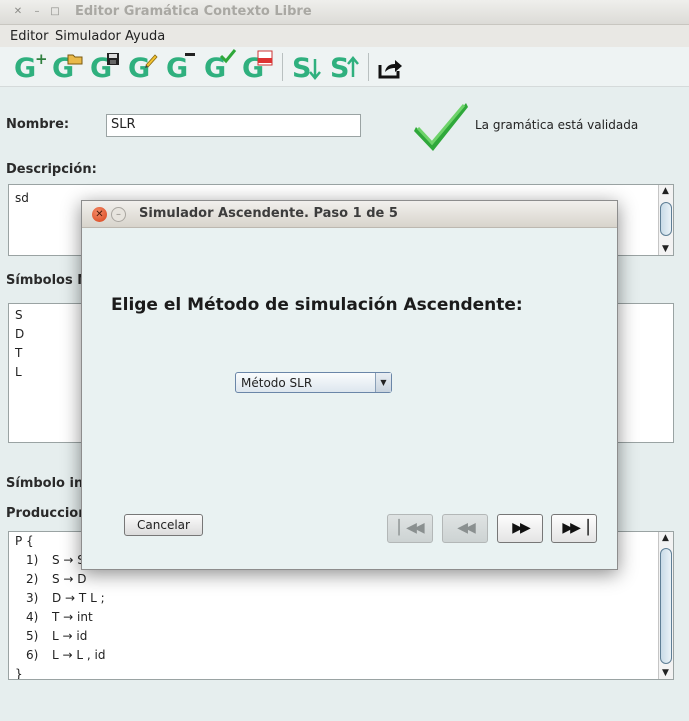 Image resolution: width=689 pixels, height=721 pixels. I want to click on menu-simulador: Simulador, so click(88, 36).